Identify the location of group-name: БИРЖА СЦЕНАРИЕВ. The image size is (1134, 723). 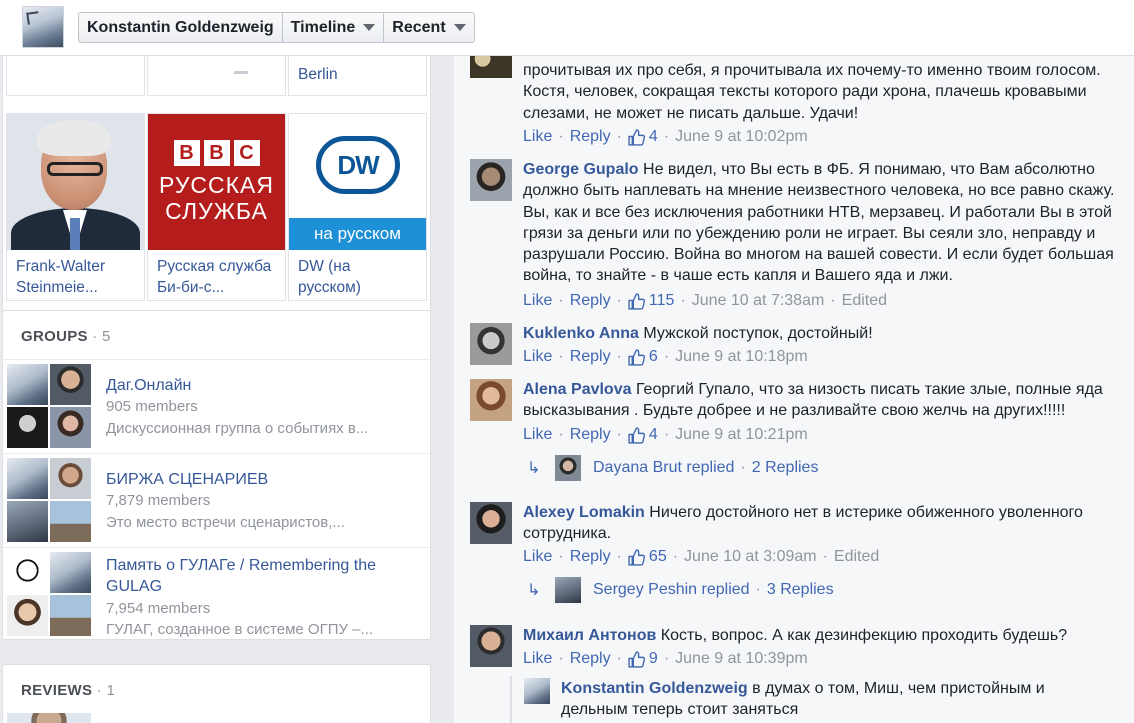
(256, 479).